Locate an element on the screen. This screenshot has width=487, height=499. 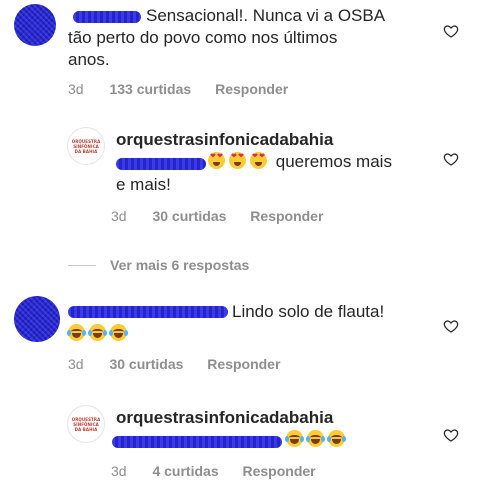
view-more-replies-button: Ver mais 6 respostas is located at coordinates (158, 265).